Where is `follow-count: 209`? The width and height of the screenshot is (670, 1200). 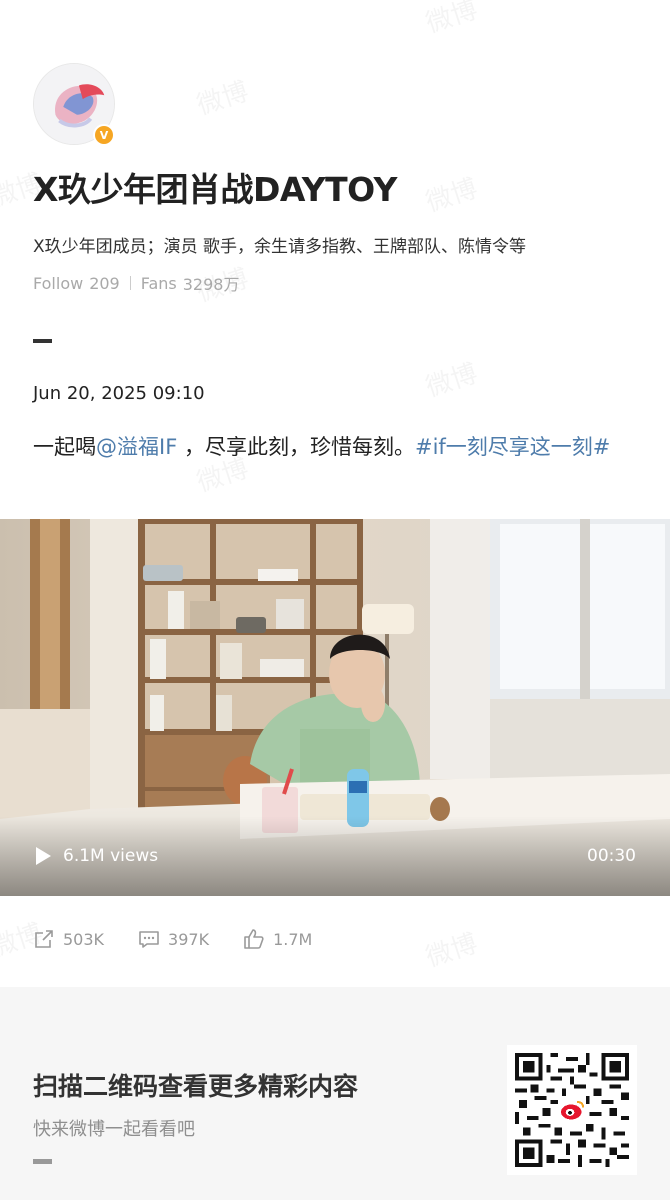
follow-count: 209 is located at coordinates (104, 283).